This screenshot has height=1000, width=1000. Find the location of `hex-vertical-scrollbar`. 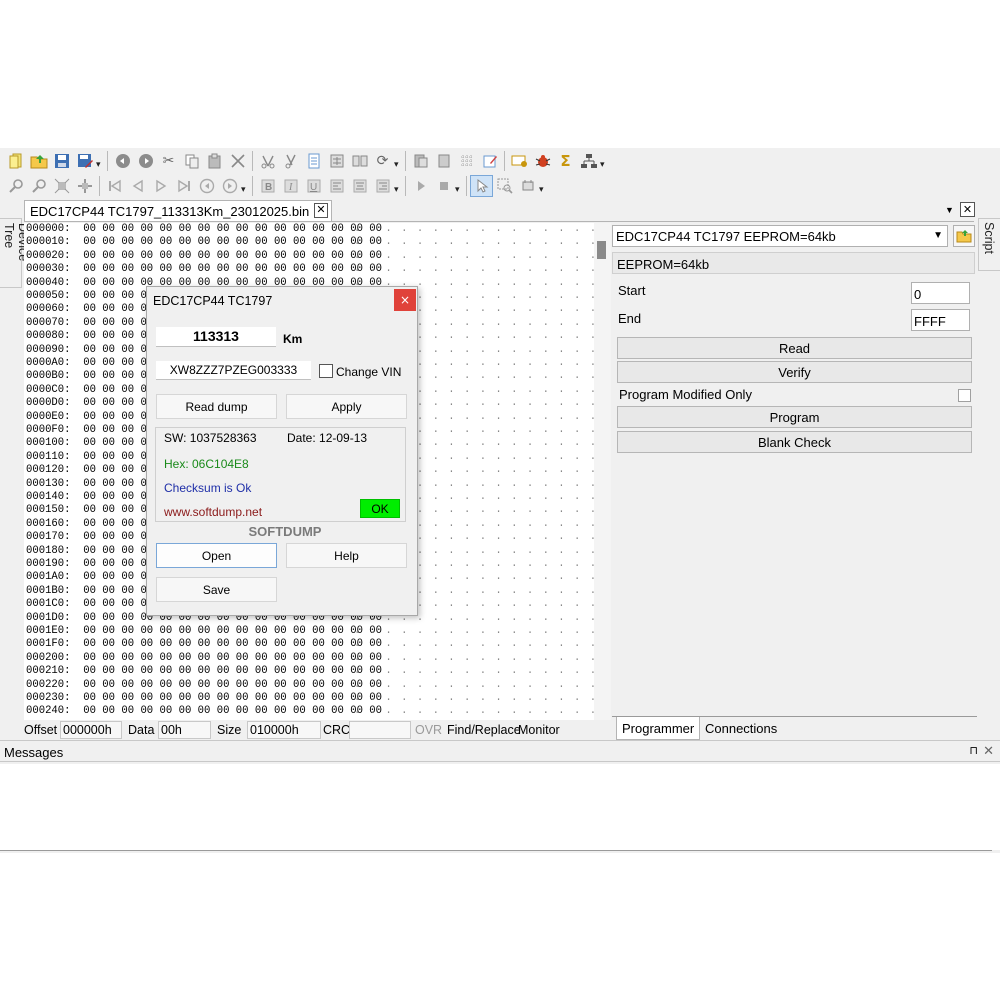

hex-vertical-scrollbar is located at coordinates (602, 471).